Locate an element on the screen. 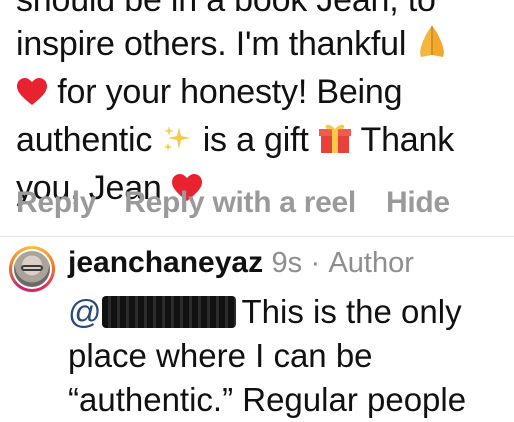 This screenshot has height=422, width=514. mention-prefix: @ is located at coordinates (85, 311).